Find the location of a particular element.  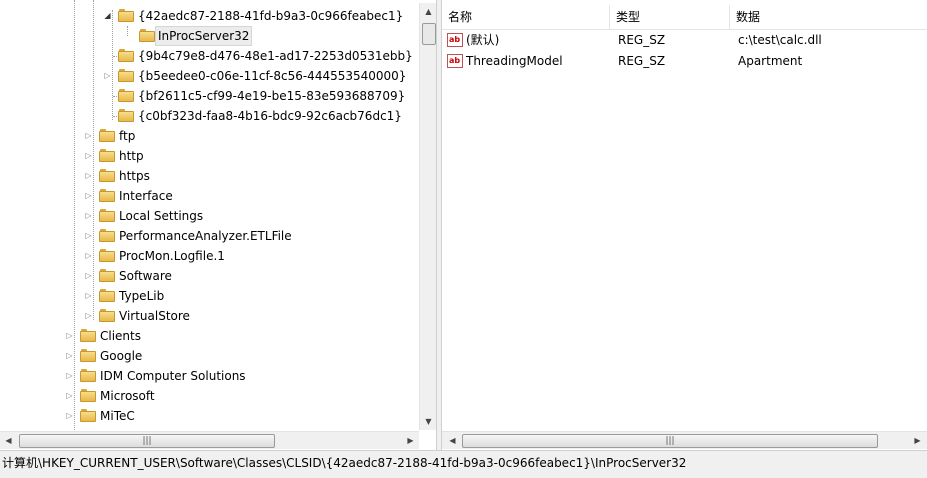

tree-node-label: TypeLib is located at coordinates (142, 296).